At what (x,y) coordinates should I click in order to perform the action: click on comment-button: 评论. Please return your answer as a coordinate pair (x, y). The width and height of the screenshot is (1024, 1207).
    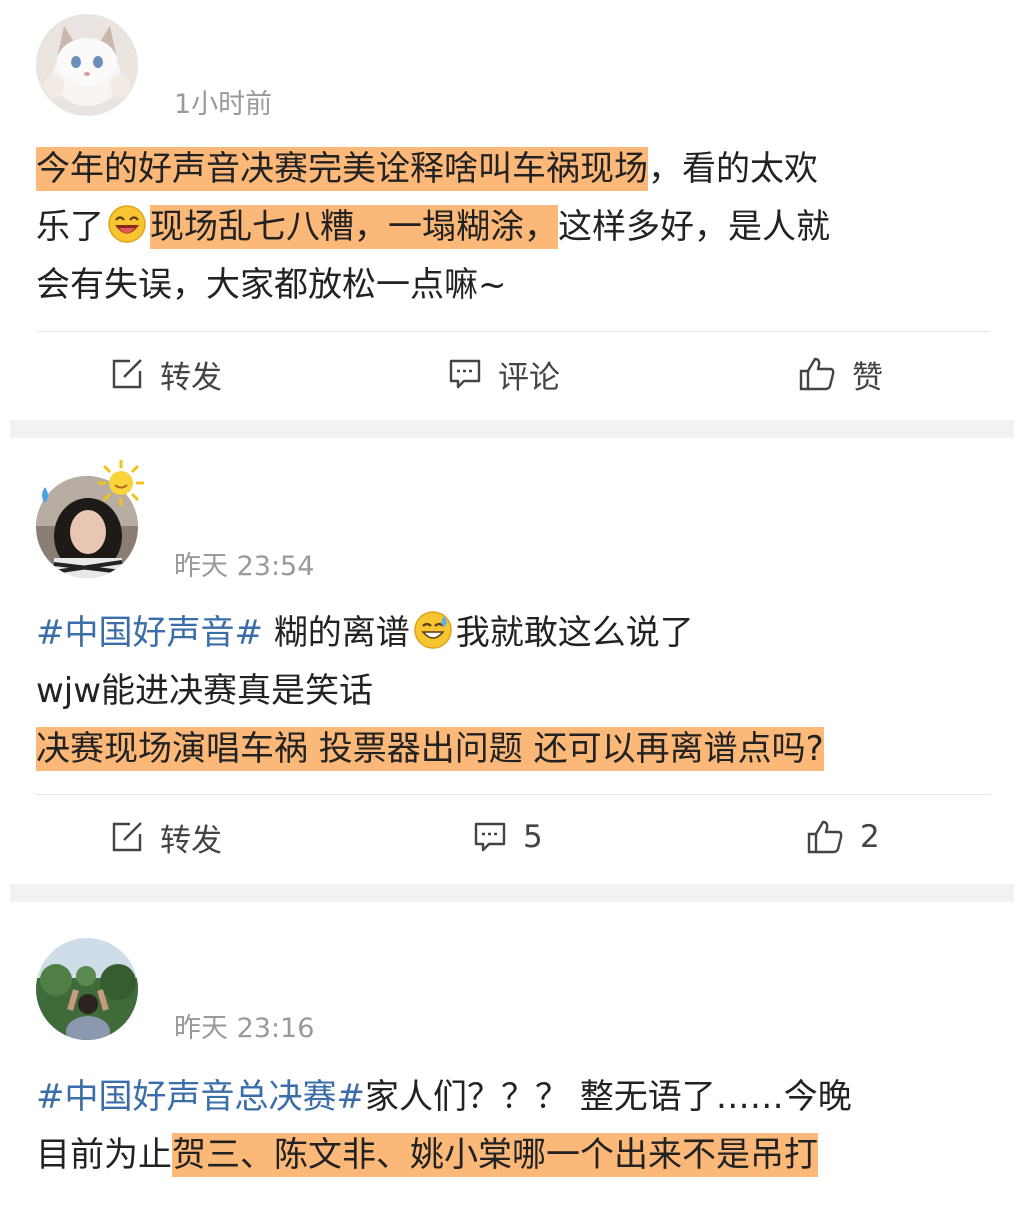
    Looking at the image, I should click on (504, 374).